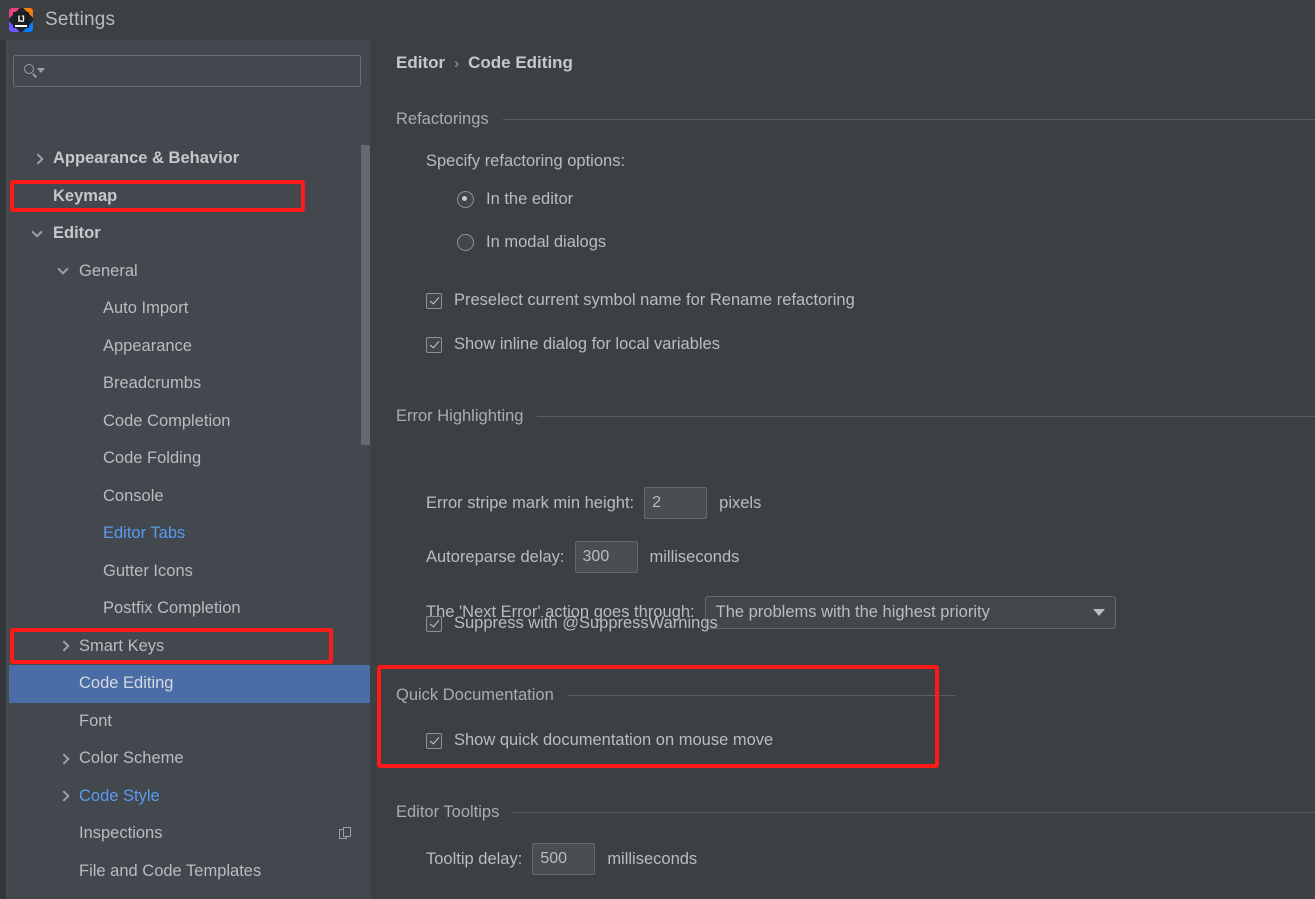 This screenshot has height=899, width=1315. What do you see at coordinates (495, 556) in the screenshot?
I see `field-label: Autoreparse delay:` at bounding box center [495, 556].